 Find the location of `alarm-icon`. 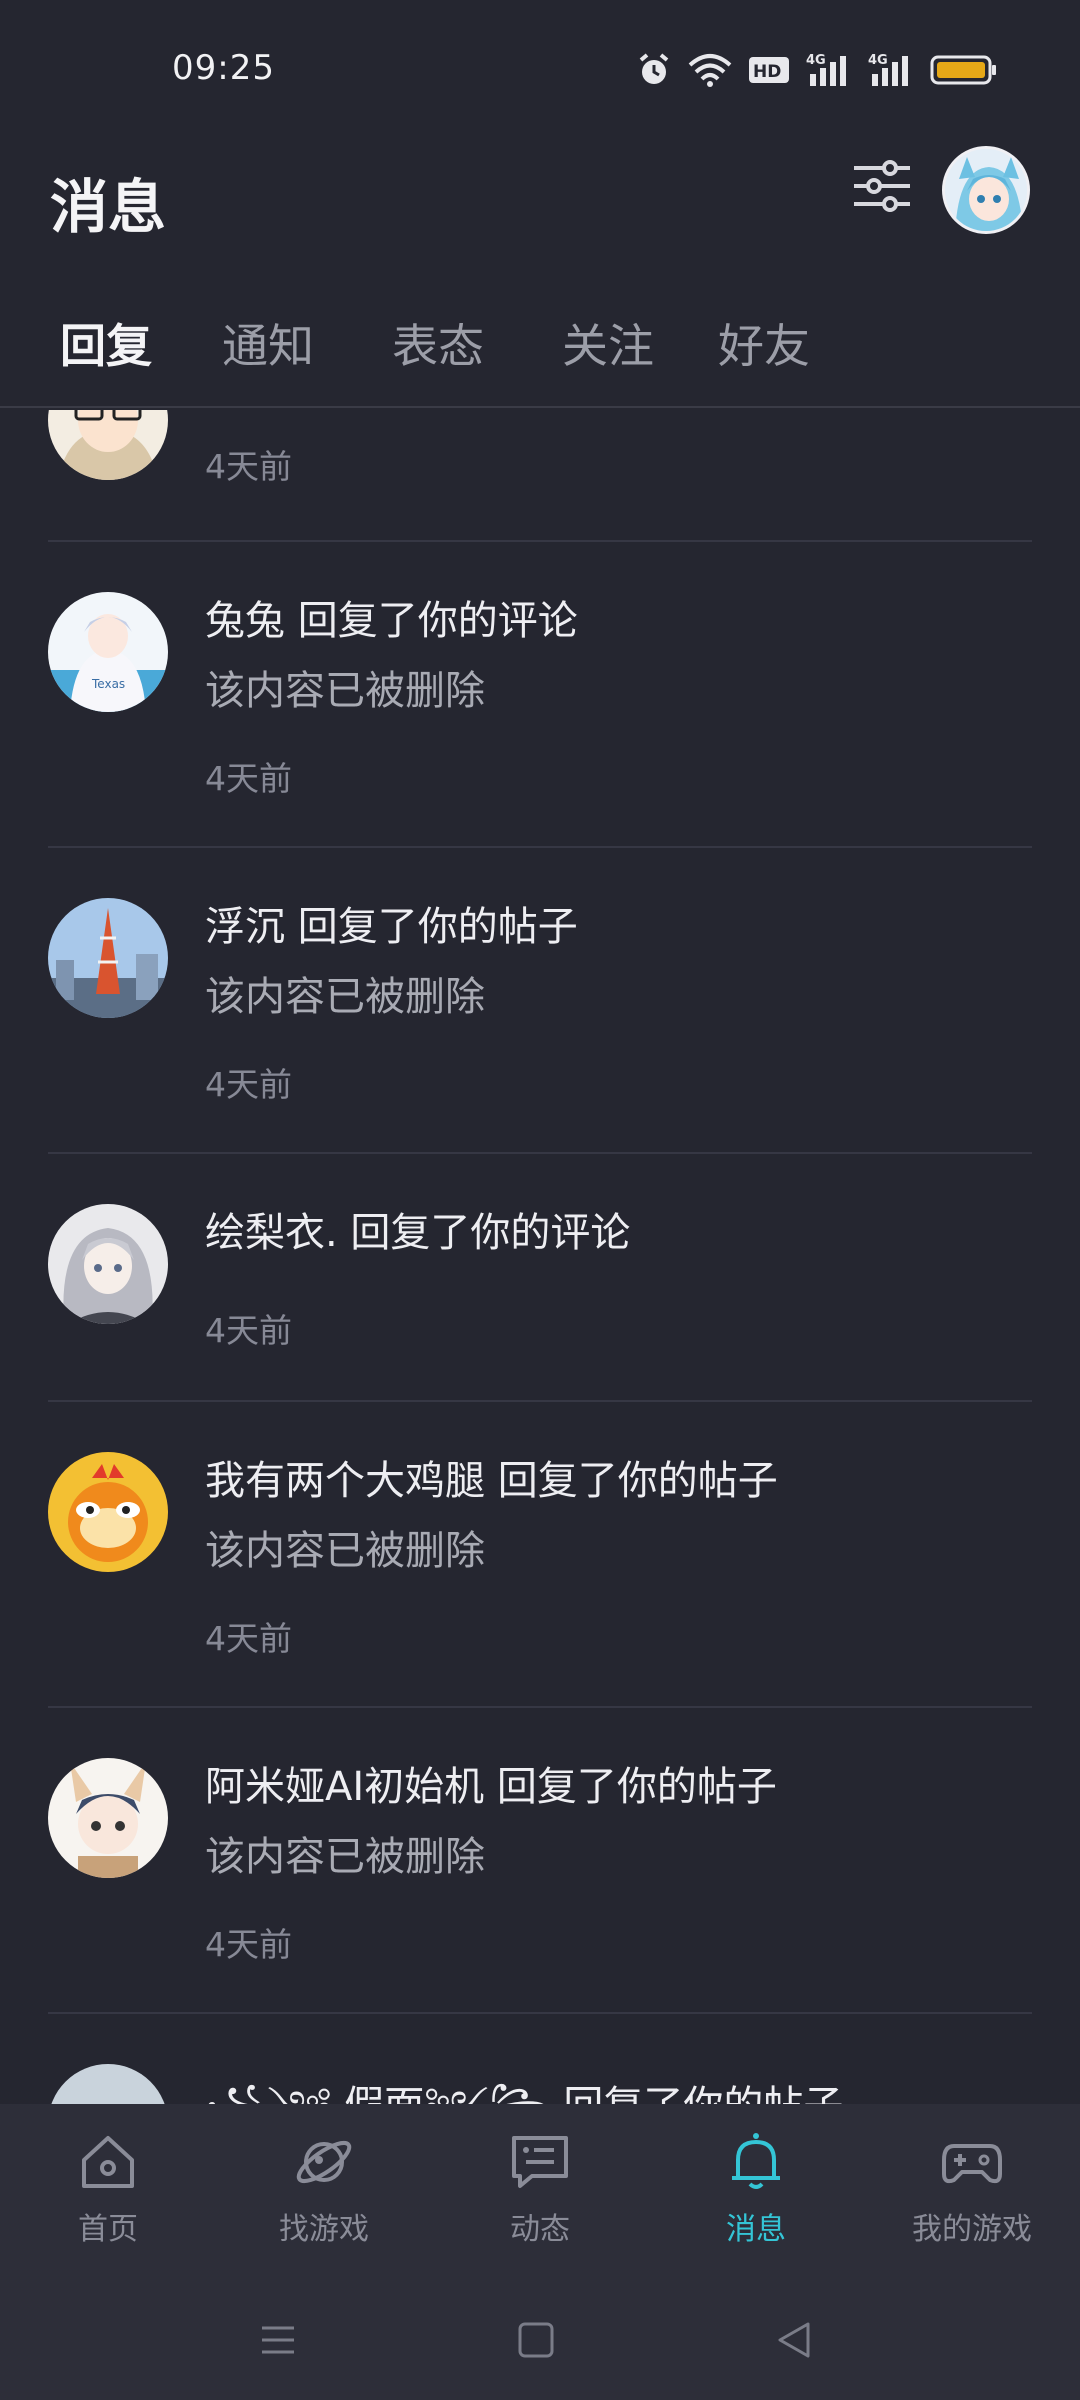

alarm-icon is located at coordinates (654, 68).